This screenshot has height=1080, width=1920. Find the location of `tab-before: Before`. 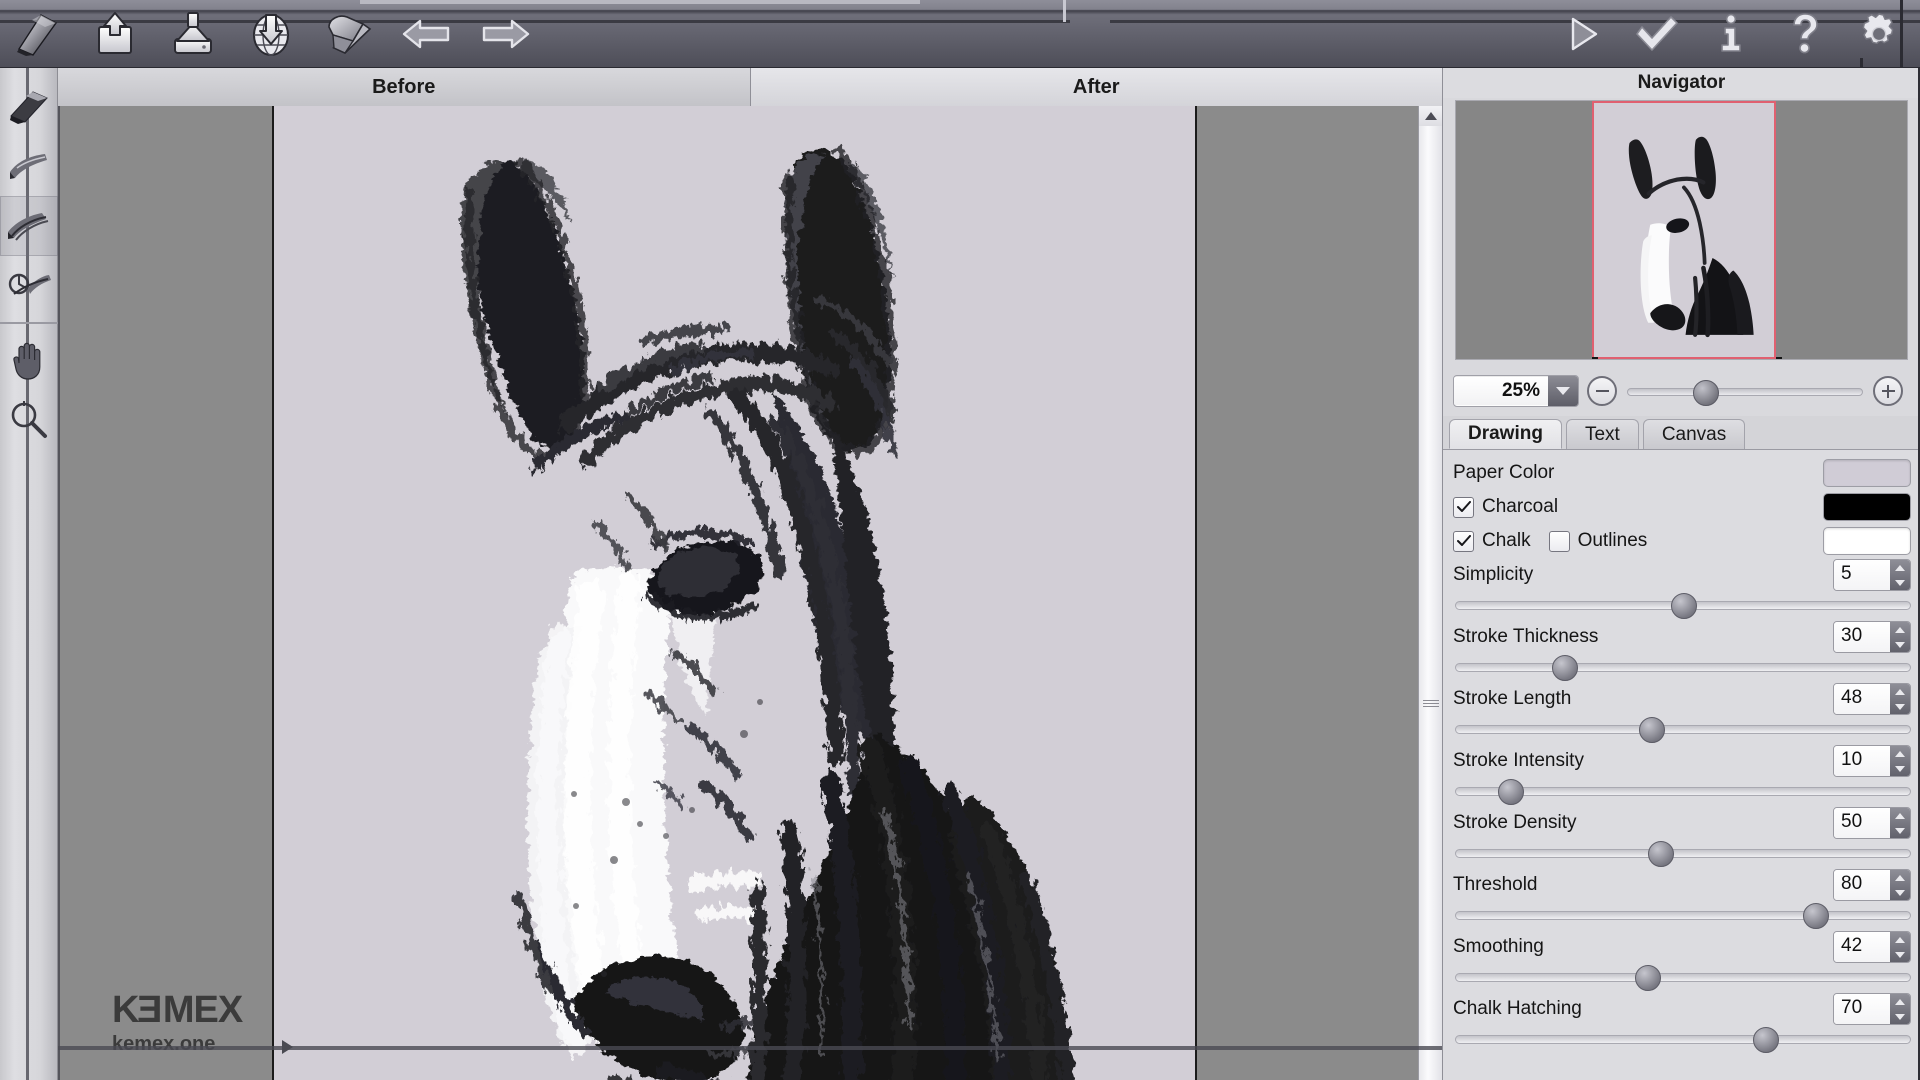

tab-before: Before is located at coordinates (404, 87).